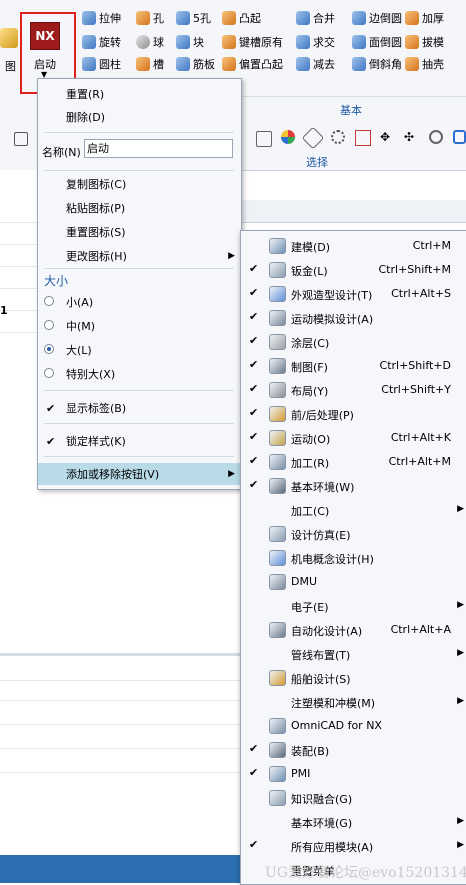 The height and width of the screenshot is (885, 466). I want to click on ribbon-button-extrude: 拉伸, so click(101, 18).